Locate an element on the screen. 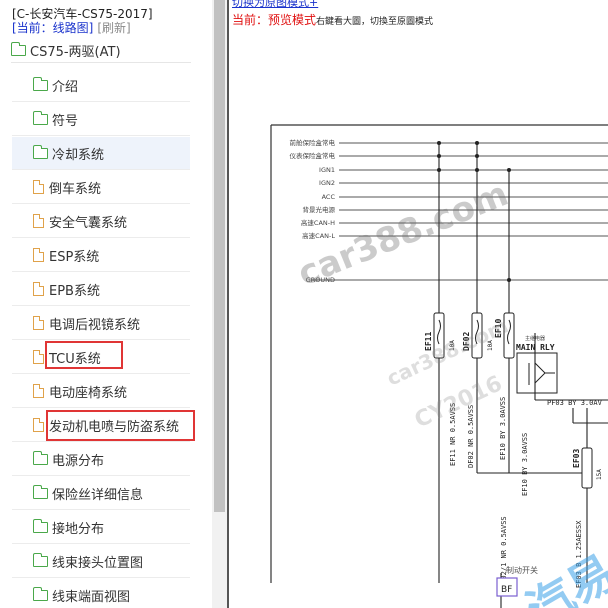 The width and height of the screenshot is (608, 608). rail-label: 仪表保险盒常电 is located at coordinates (313, 155).